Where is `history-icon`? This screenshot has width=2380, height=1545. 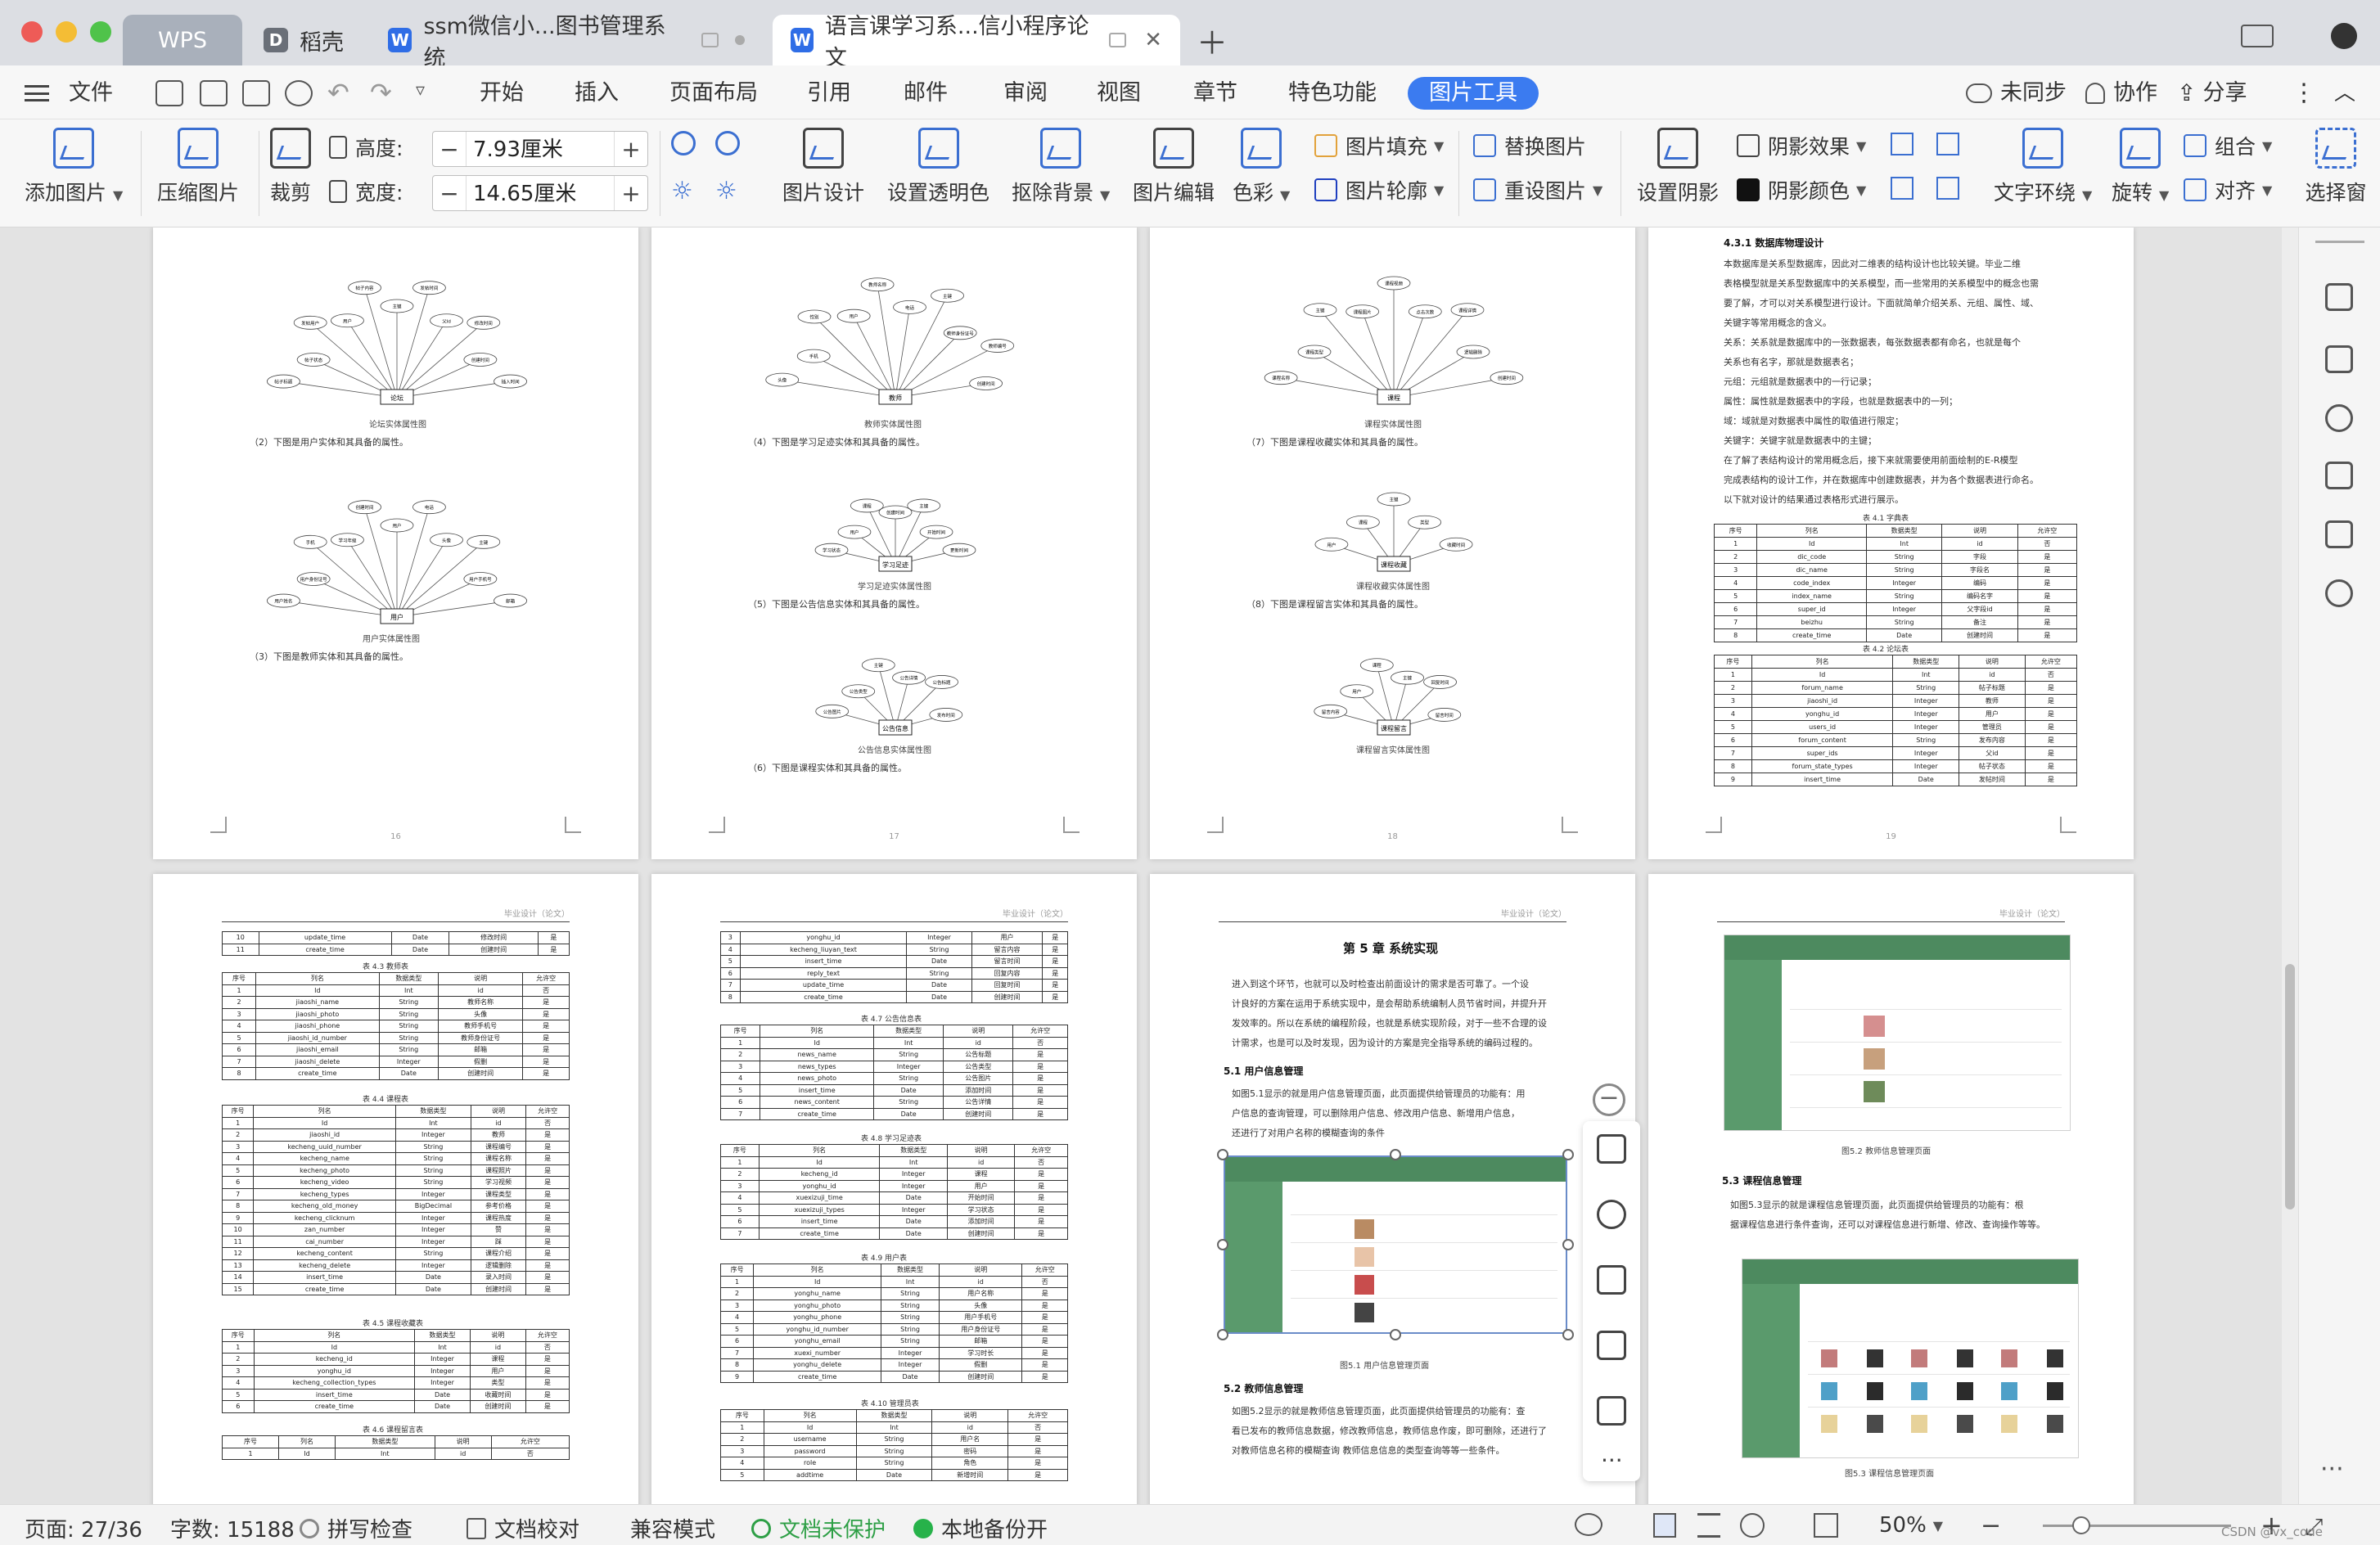 history-icon is located at coordinates (2339, 593).